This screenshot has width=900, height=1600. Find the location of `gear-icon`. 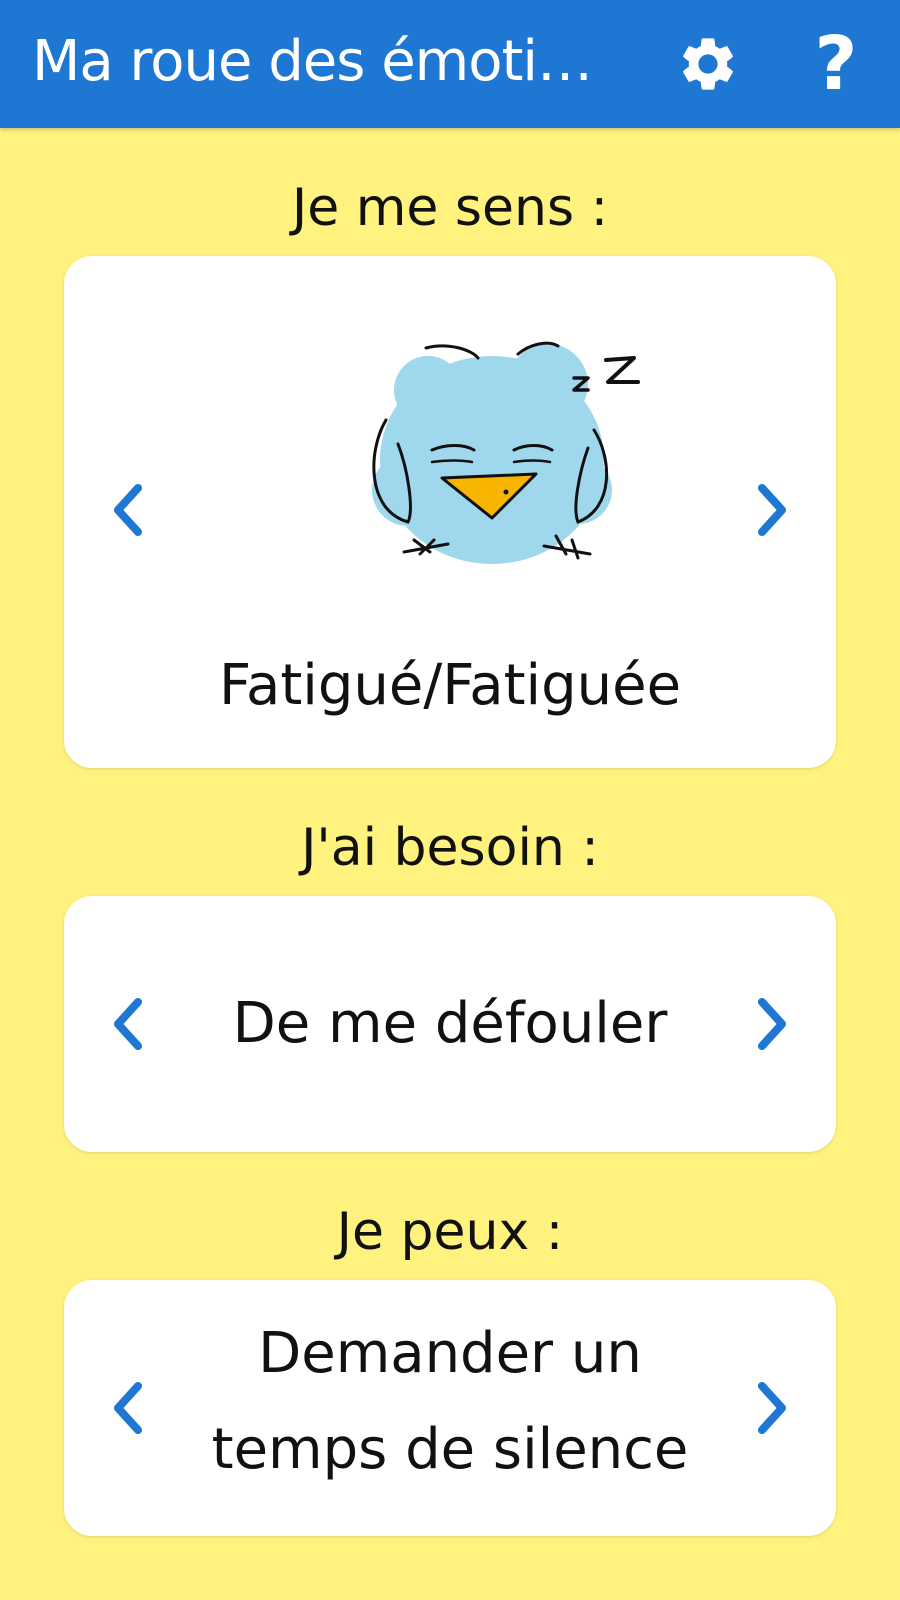

gear-icon is located at coordinates (708, 64).